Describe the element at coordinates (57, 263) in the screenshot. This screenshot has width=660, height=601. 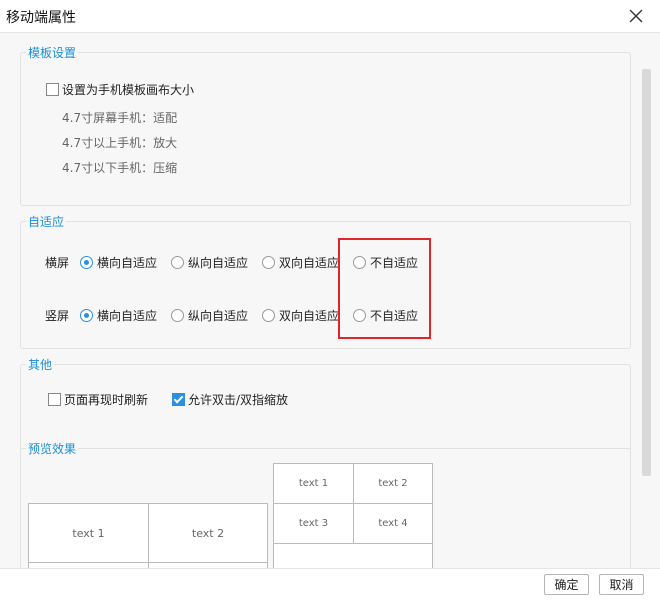
I see `landscape-label: 横屏` at that location.